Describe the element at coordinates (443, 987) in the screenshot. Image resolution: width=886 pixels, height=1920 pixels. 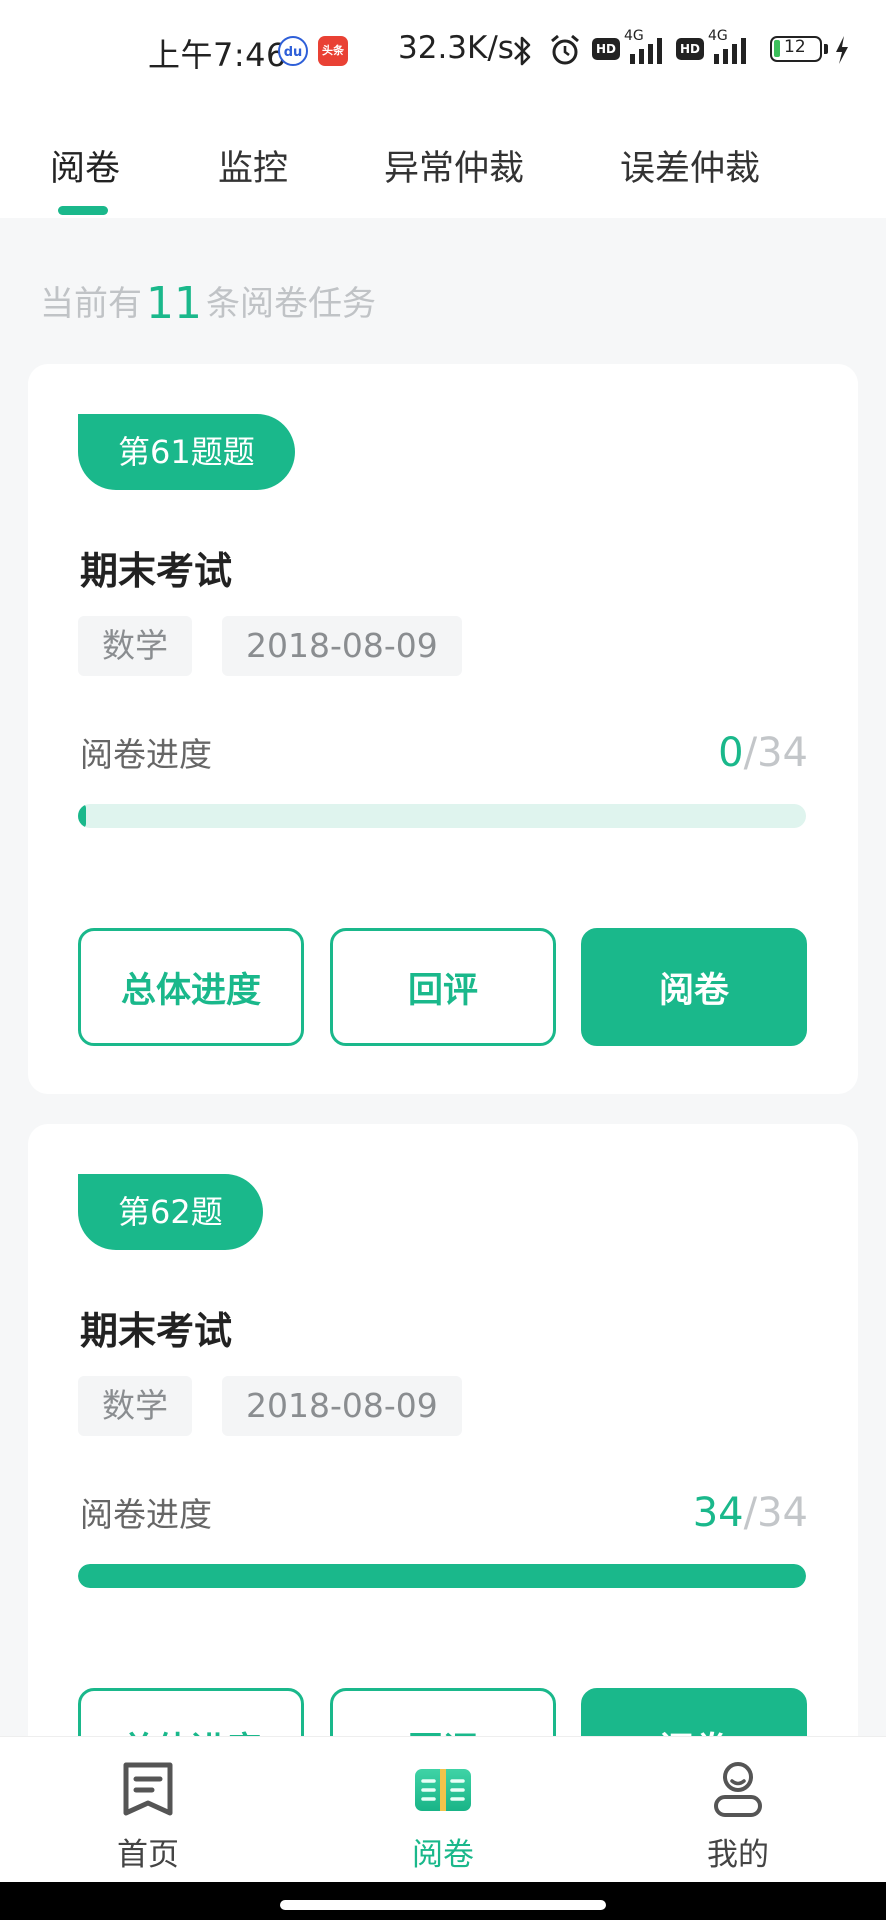
I see `re-review-button: 回评` at that location.